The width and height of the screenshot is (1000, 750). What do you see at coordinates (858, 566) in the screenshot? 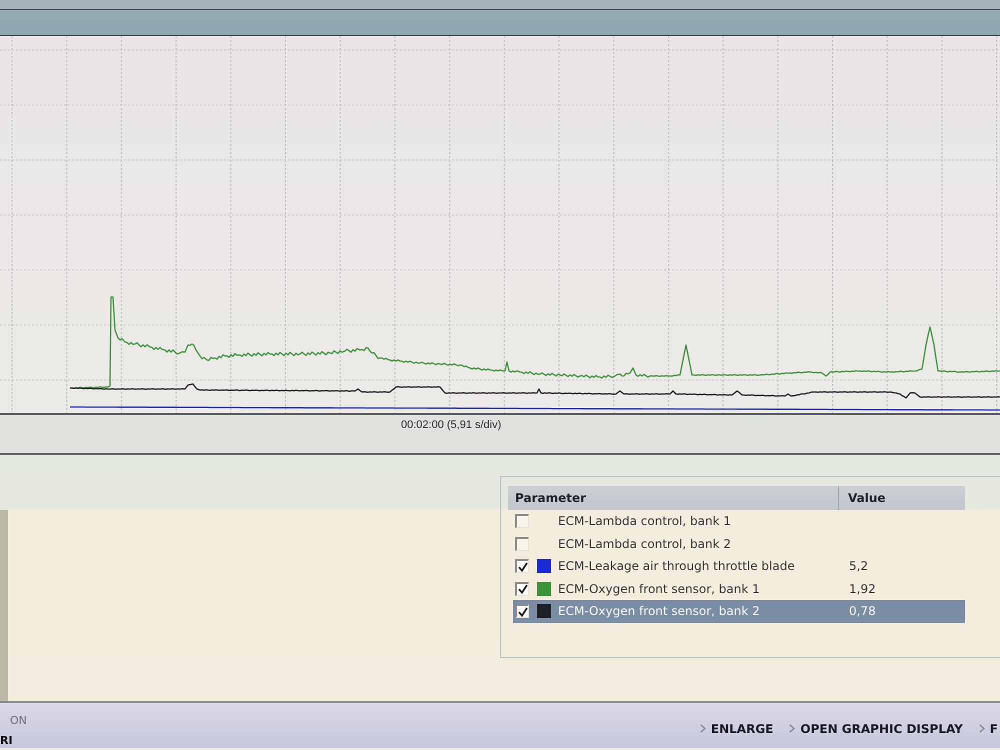
I see `parameter-value: 5,2` at bounding box center [858, 566].